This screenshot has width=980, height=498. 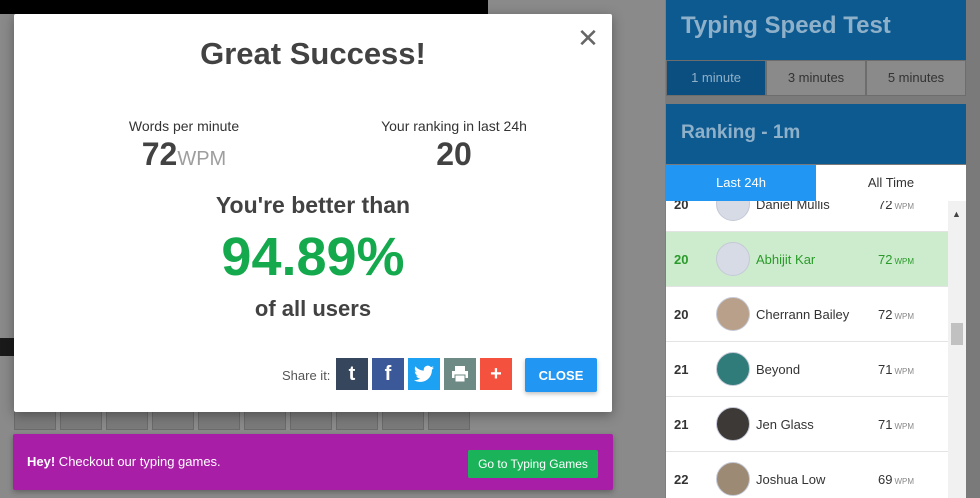 What do you see at coordinates (741, 183) in the screenshot?
I see `tab-last-24h: Last 24h` at bounding box center [741, 183].